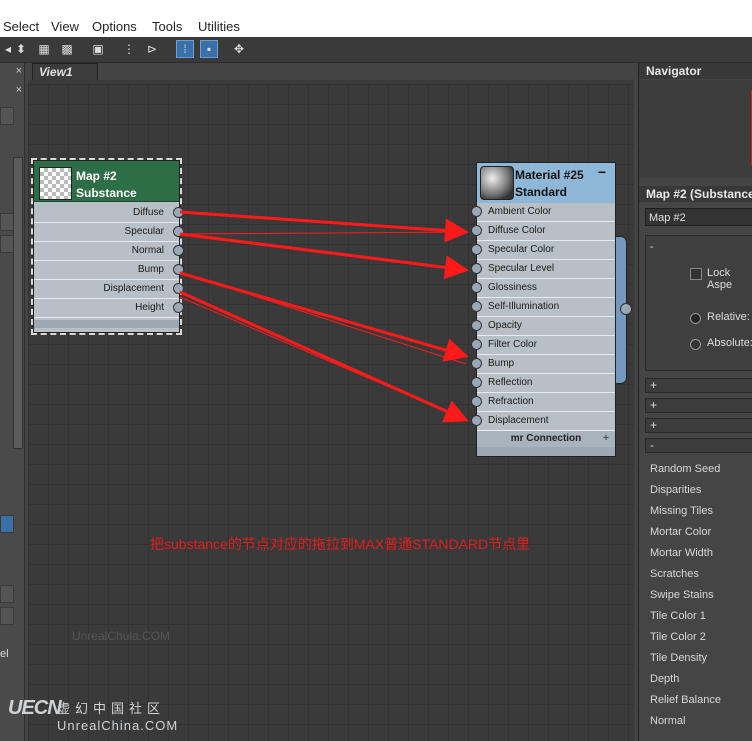 This screenshot has width=752, height=741. What do you see at coordinates (626, 309) in the screenshot?
I see `material-output-socket` at bounding box center [626, 309].